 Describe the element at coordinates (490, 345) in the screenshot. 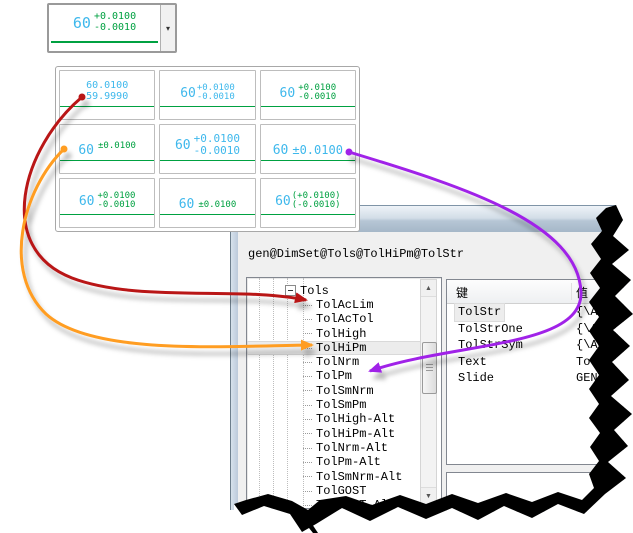

I see `kv-key: TolStrSym` at that location.